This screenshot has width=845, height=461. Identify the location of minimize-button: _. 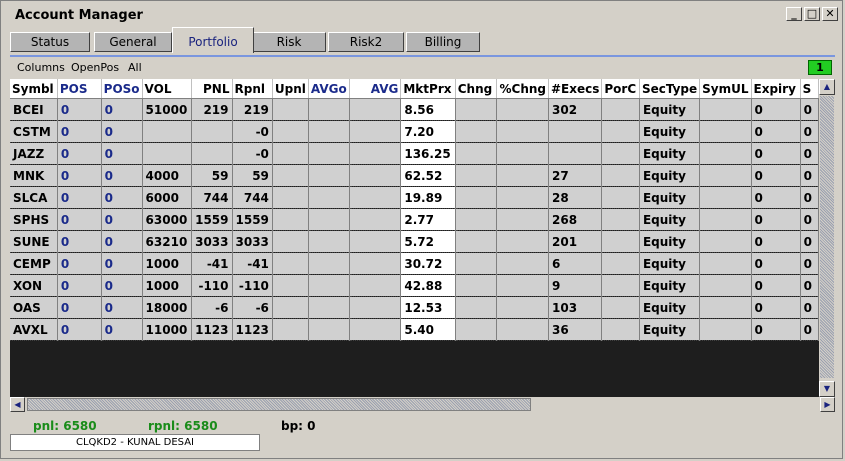
(794, 14).